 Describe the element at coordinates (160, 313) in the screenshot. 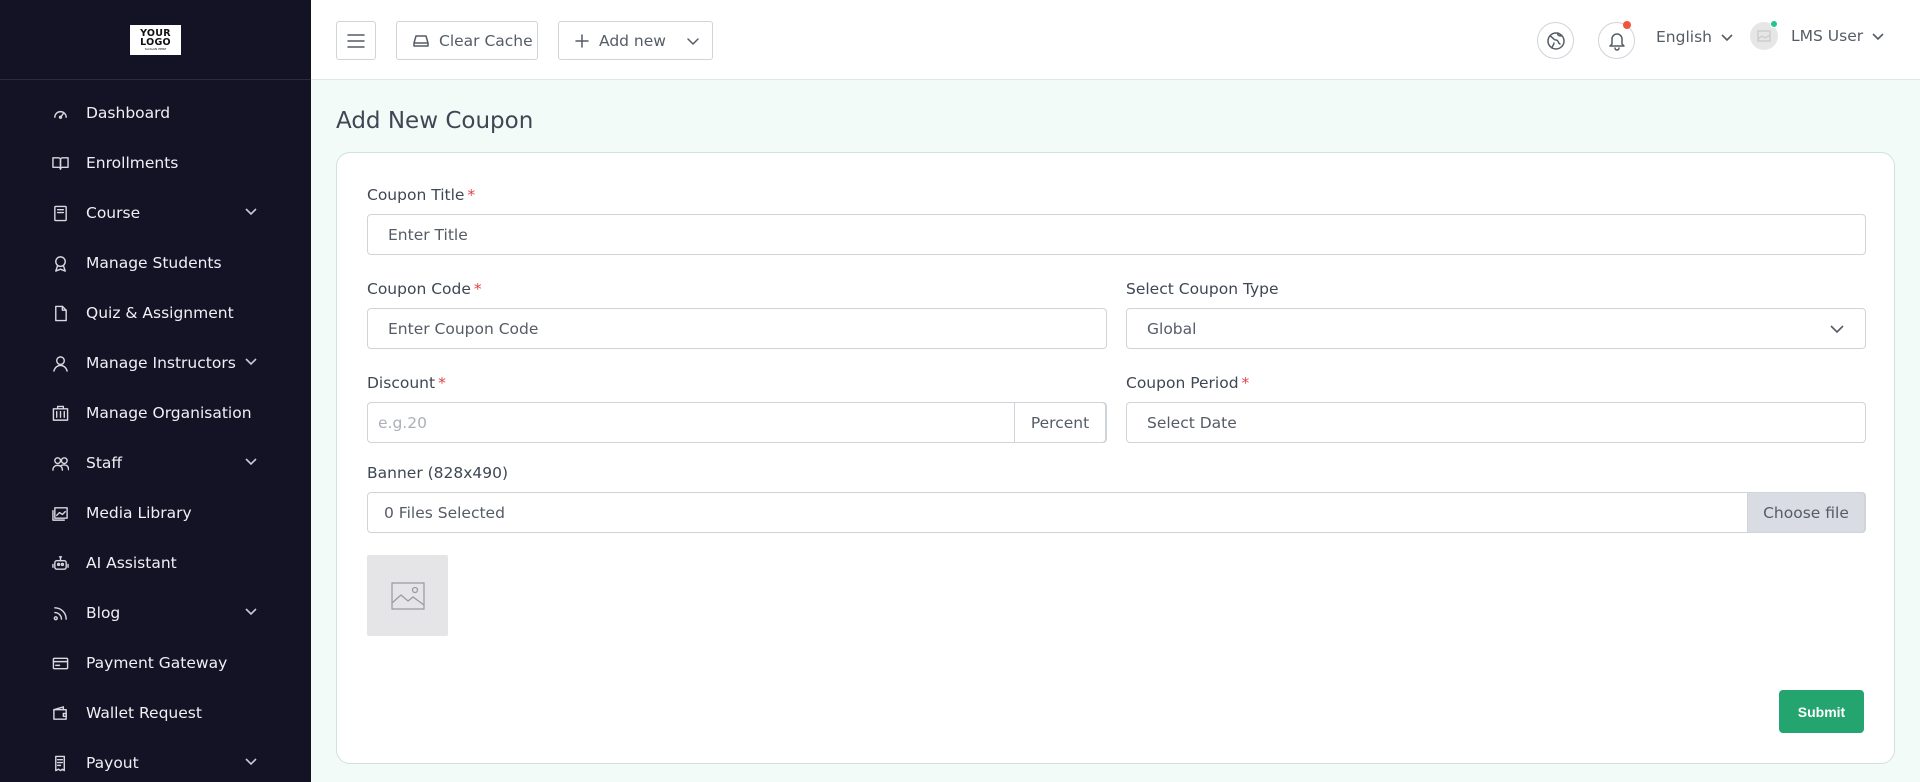

I see `sidebar-item-label: Quiz & Assignment` at that location.